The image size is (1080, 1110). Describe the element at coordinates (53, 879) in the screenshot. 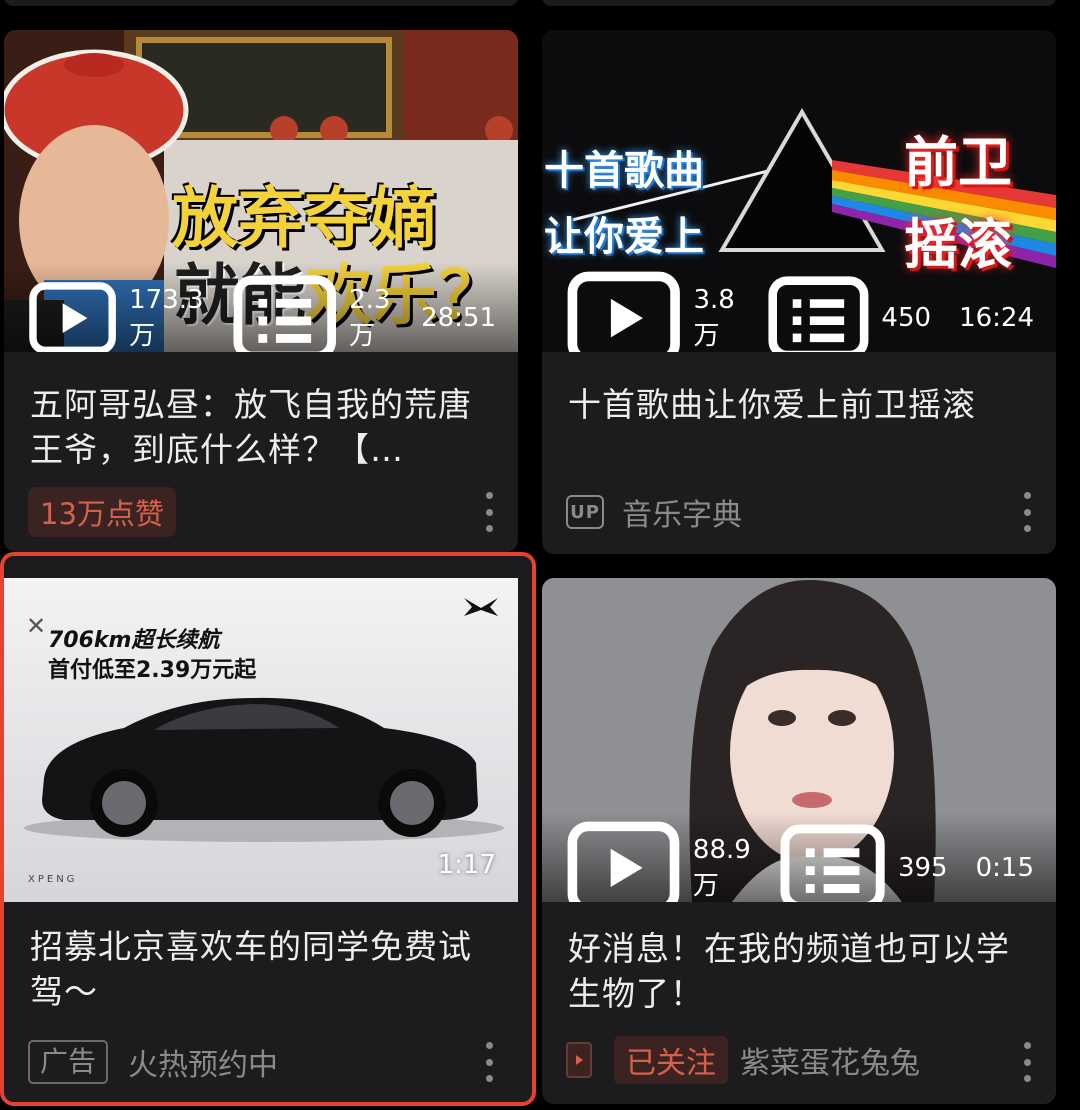

I see `brand-wordmark: XPENG` at that location.